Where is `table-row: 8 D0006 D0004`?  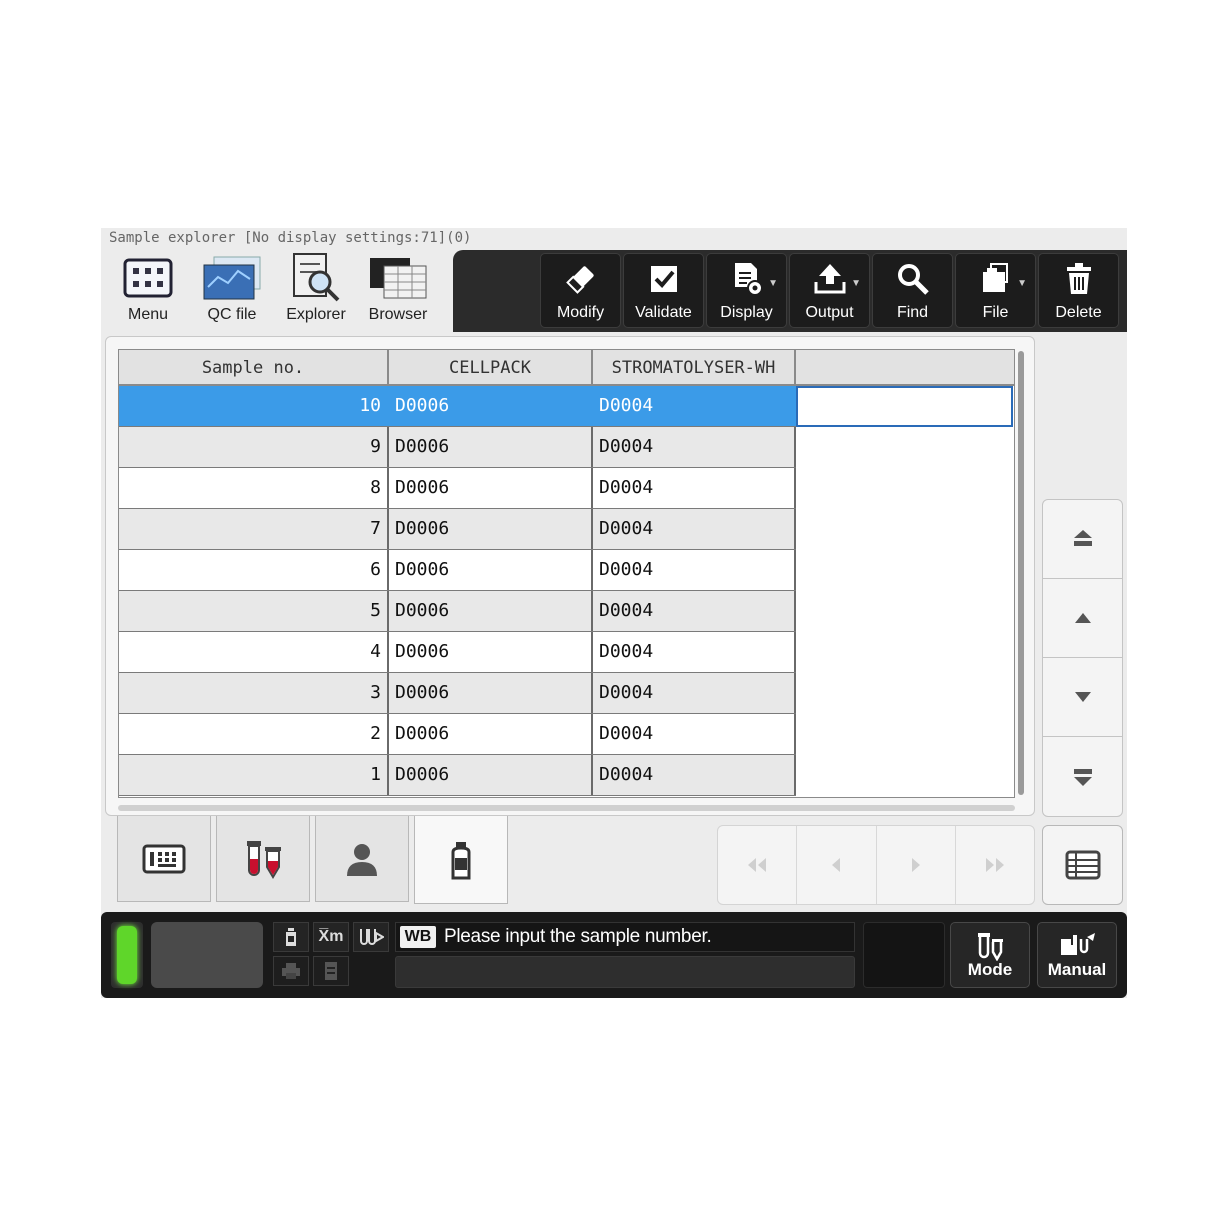 table-row: 8 D0006 D0004 is located at coordinates (457, 488).